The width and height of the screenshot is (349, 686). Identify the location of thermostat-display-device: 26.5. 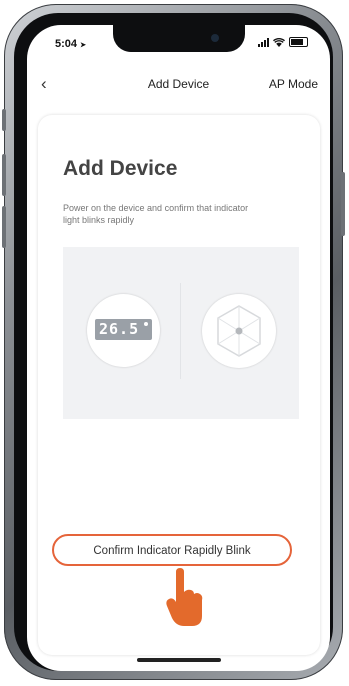
(123, 330).